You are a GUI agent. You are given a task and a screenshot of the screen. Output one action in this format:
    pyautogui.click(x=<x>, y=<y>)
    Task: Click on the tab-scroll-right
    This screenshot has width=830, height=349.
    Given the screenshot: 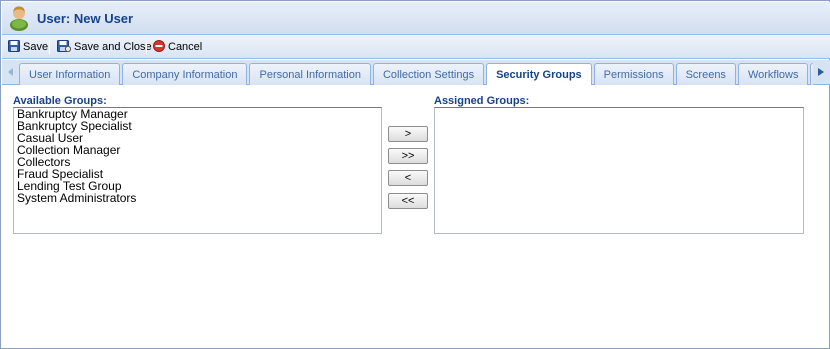 What is the action you would take?
    pyautogui.click(x=821, y=73)
    